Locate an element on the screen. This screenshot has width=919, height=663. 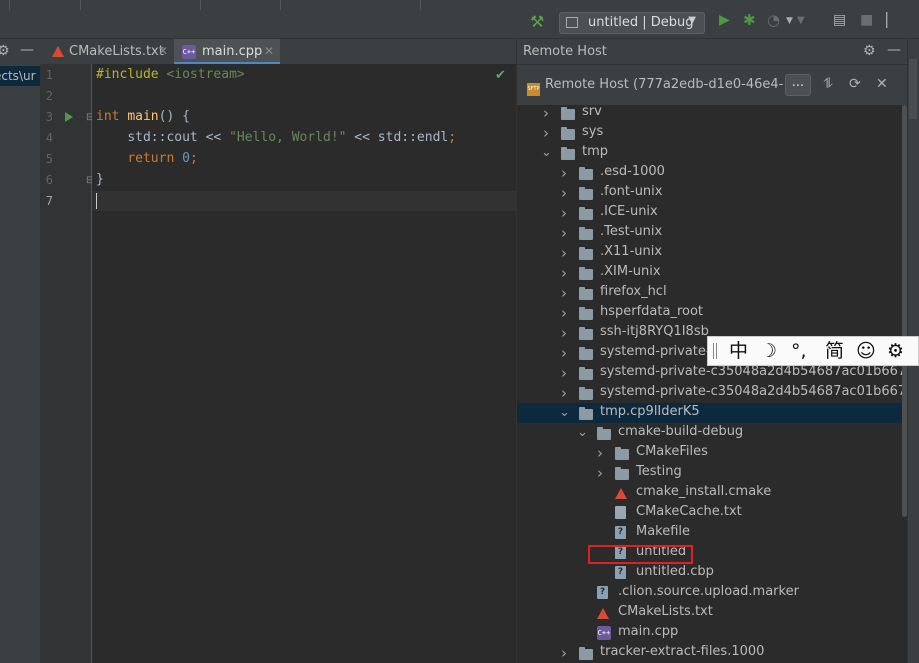
line-number: 1 is located at coordinates (49, 75).